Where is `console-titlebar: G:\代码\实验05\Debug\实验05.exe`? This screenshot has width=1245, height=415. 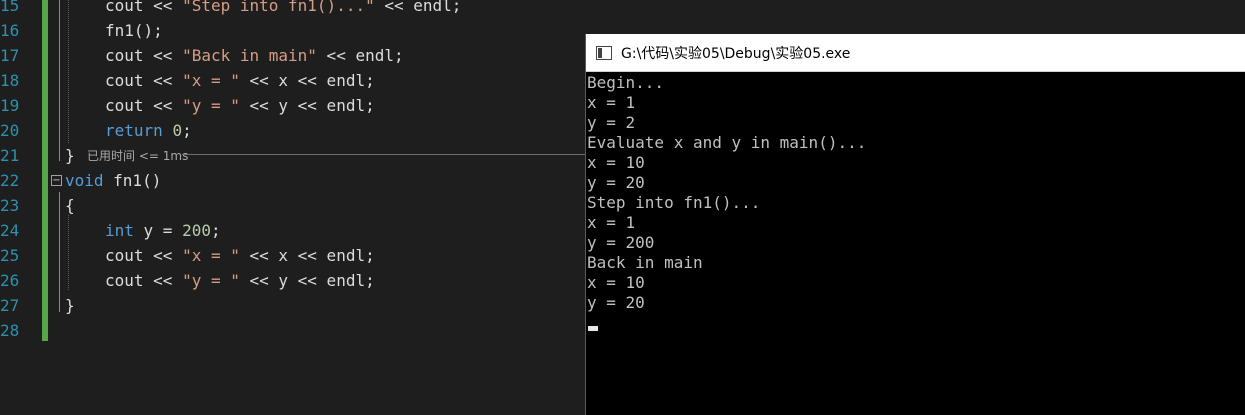 console-titlebar: G:\代码\实验05\Debug\实验05.exe is located at coordinates (915, 53).